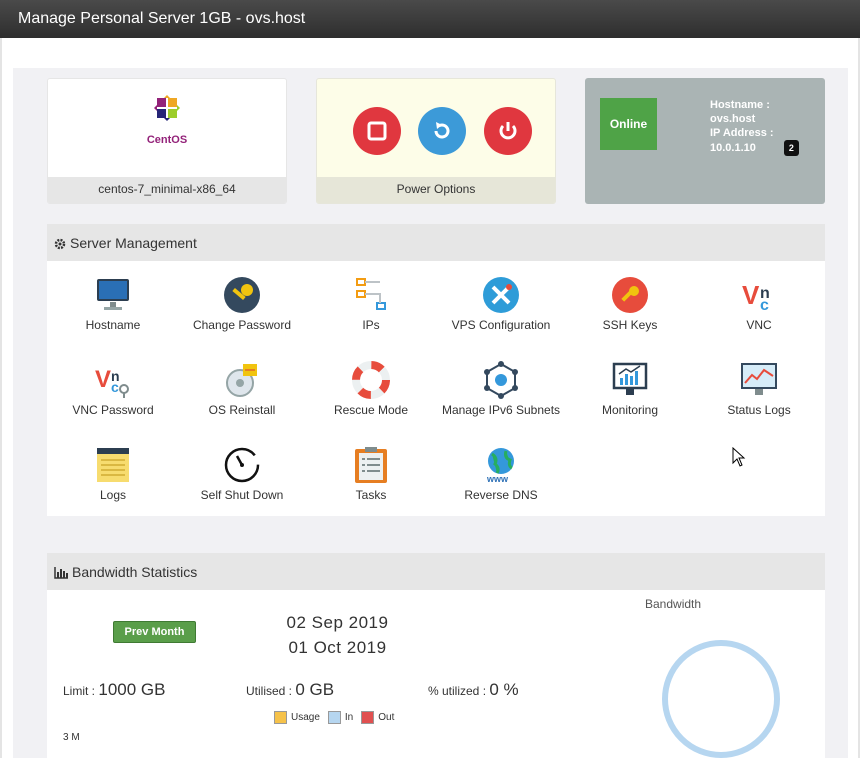  I want to click on monitor-icon, so click(113, 294).